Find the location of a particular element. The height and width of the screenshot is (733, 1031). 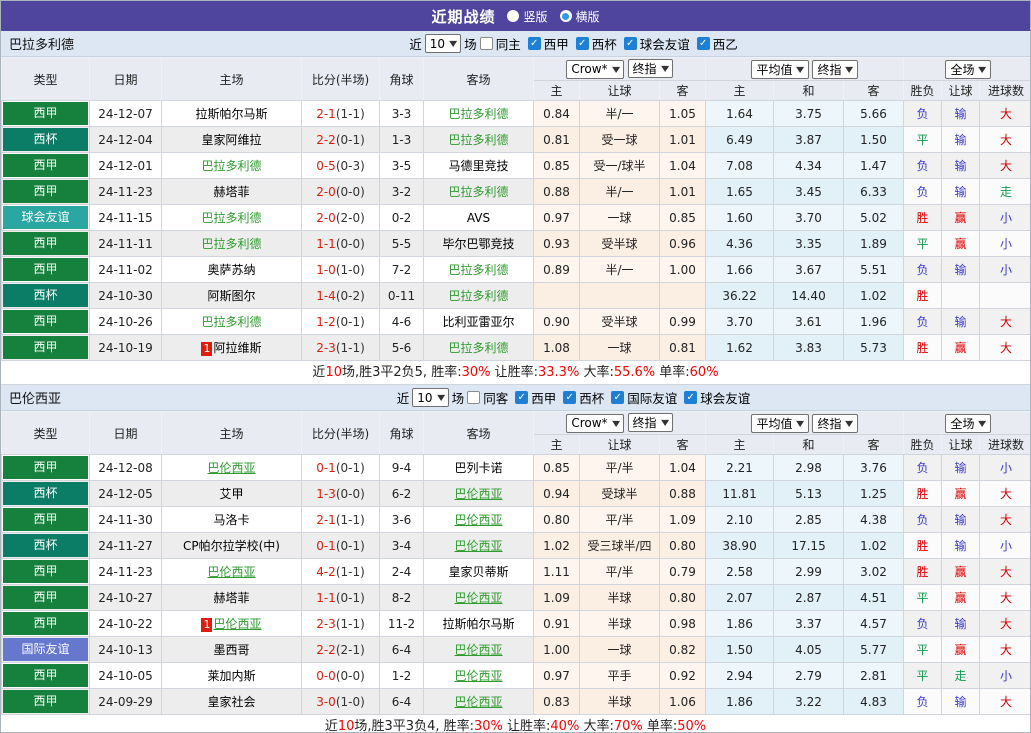

home-team-cell: 皇家阿维拉 is located at coordinates (231, 139).